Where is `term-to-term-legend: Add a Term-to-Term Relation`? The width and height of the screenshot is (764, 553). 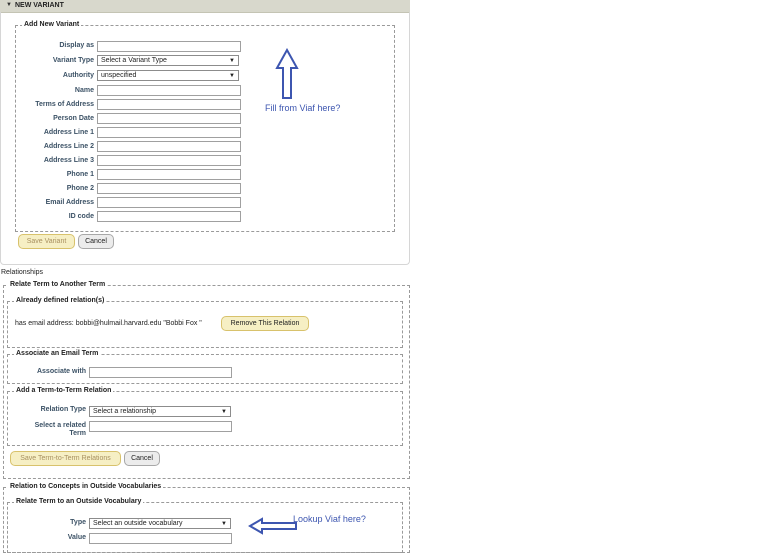
term-to-term-legend: Add a Term-to-Term Relation is located at coordinates (64, 390).